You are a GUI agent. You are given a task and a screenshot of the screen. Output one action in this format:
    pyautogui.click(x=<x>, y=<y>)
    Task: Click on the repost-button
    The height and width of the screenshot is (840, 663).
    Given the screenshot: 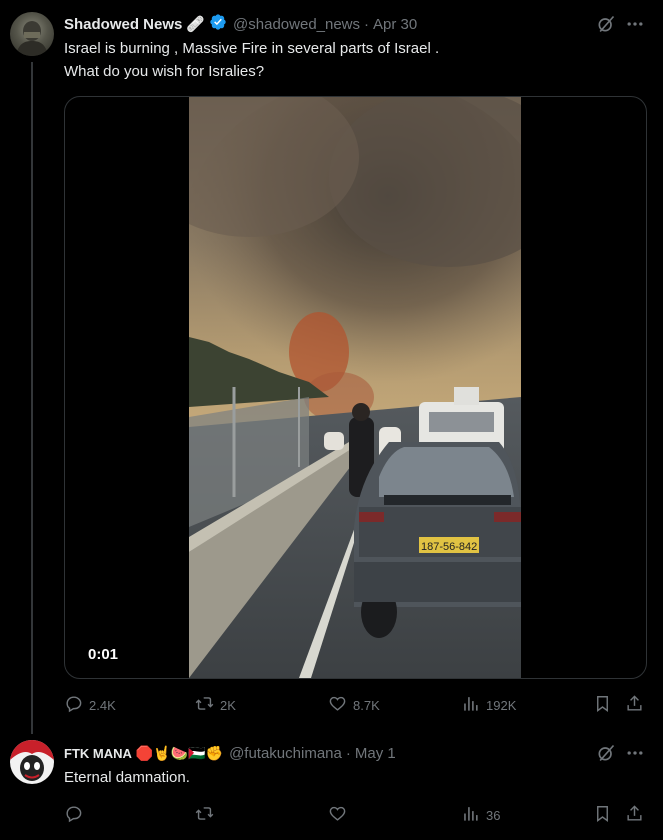 What is the action you would take?
    pyautogui.click(x=207, y=815)
    